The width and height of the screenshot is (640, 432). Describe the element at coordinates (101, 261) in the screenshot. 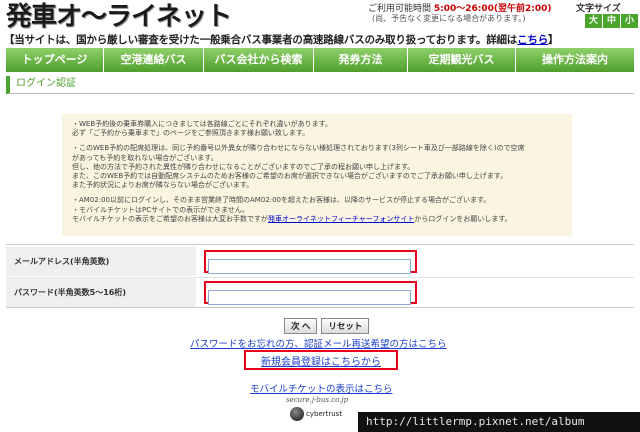

I see `email-label: メールアドレス(半角英数)` at that location.